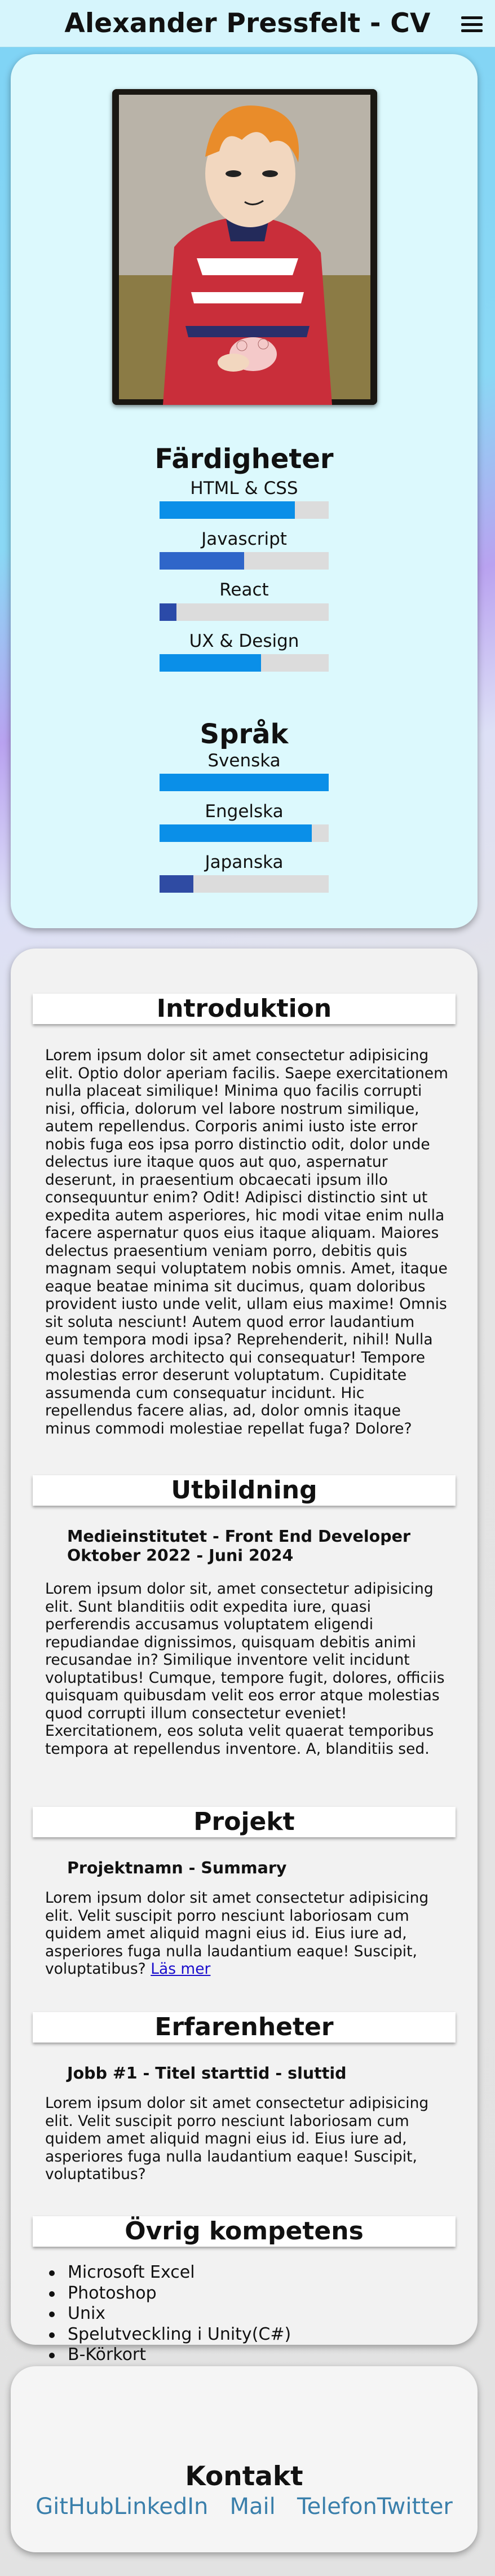 The width and height of the screenshot is (495, 2576). Describe the element at coordinates (244, 590) in the screenshot. I see `skill-label: React` at that location.